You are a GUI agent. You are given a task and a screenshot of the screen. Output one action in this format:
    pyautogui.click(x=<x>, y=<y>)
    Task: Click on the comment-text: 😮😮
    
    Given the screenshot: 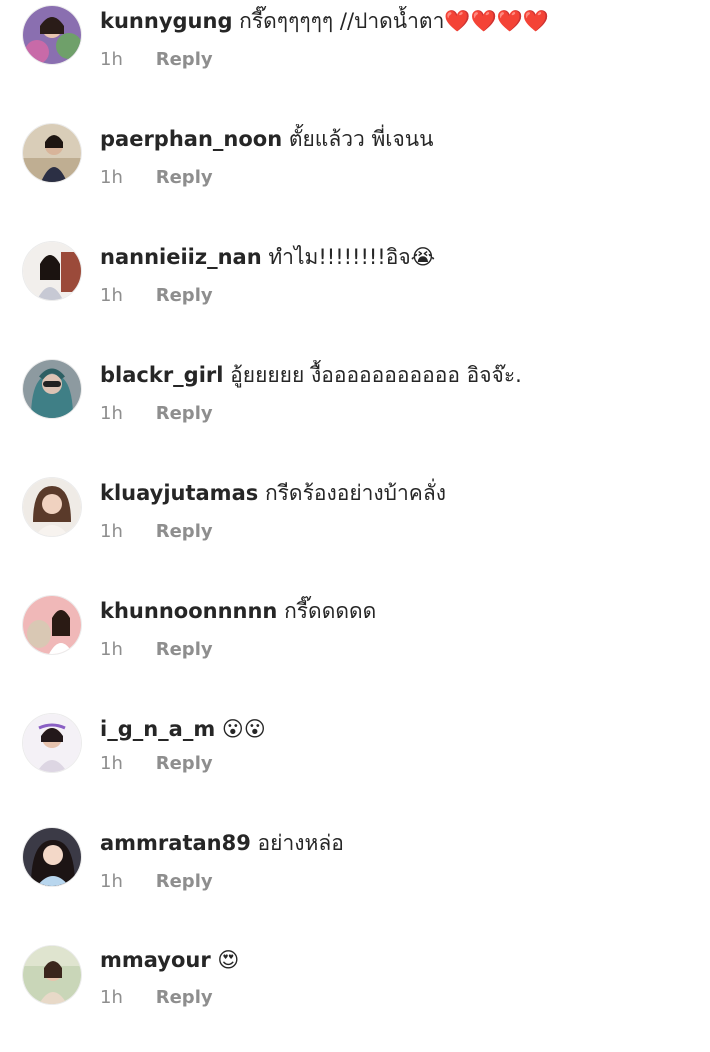 What is the action you would take?
    pyautogui.click(x=243, y=729)
    